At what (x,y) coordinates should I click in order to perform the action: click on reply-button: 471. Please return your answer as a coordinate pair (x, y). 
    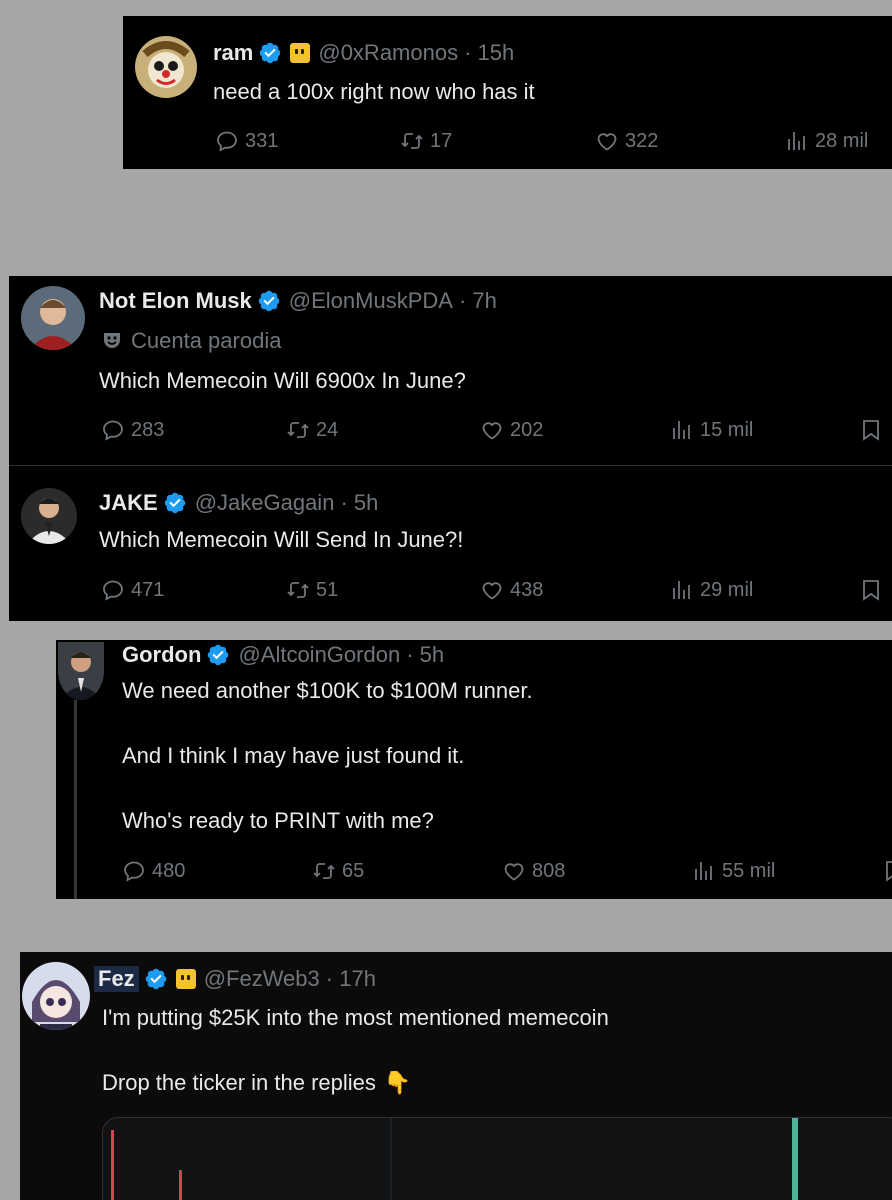
    Looking at the image, I should click on (132, 590).